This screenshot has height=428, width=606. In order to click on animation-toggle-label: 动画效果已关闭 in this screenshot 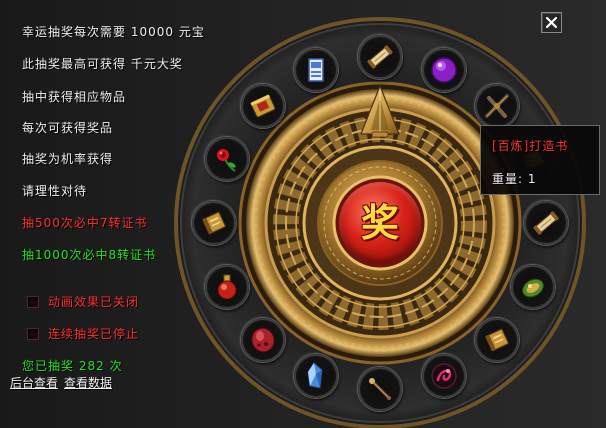, I will do `click(94, 302)`.